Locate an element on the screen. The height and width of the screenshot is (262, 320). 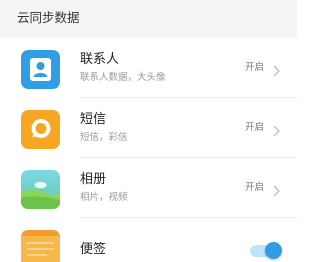
section-title: 云同步数据 is located at coordinates (48, 17).